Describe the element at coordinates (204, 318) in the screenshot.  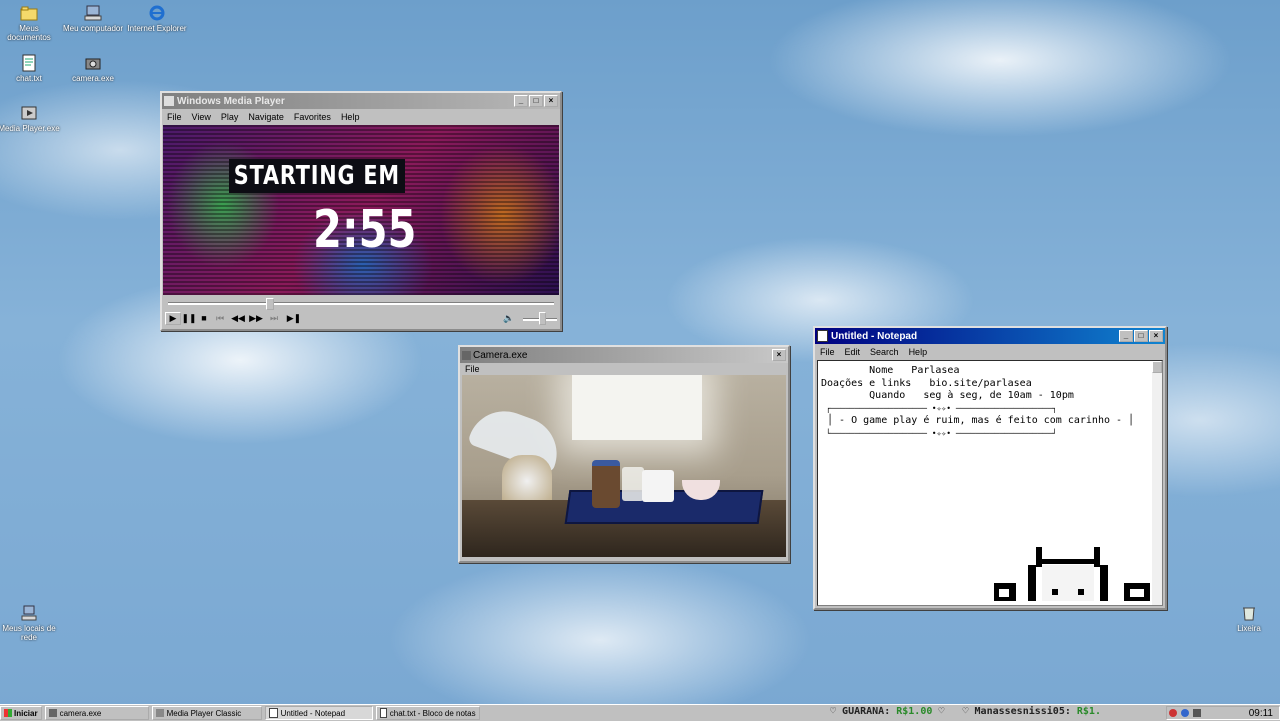
I see `stop-button: ■` at that location.